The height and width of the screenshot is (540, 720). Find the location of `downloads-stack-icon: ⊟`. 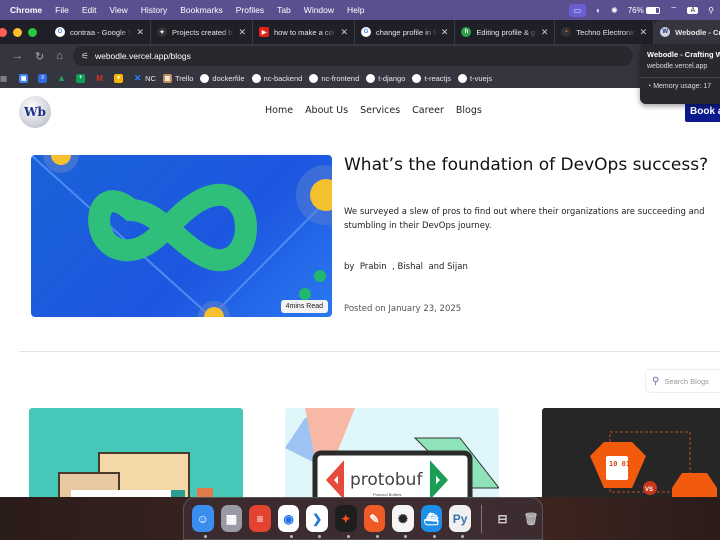

downloads-stack-icon: ⊟ is located at coordinates (503, 518).